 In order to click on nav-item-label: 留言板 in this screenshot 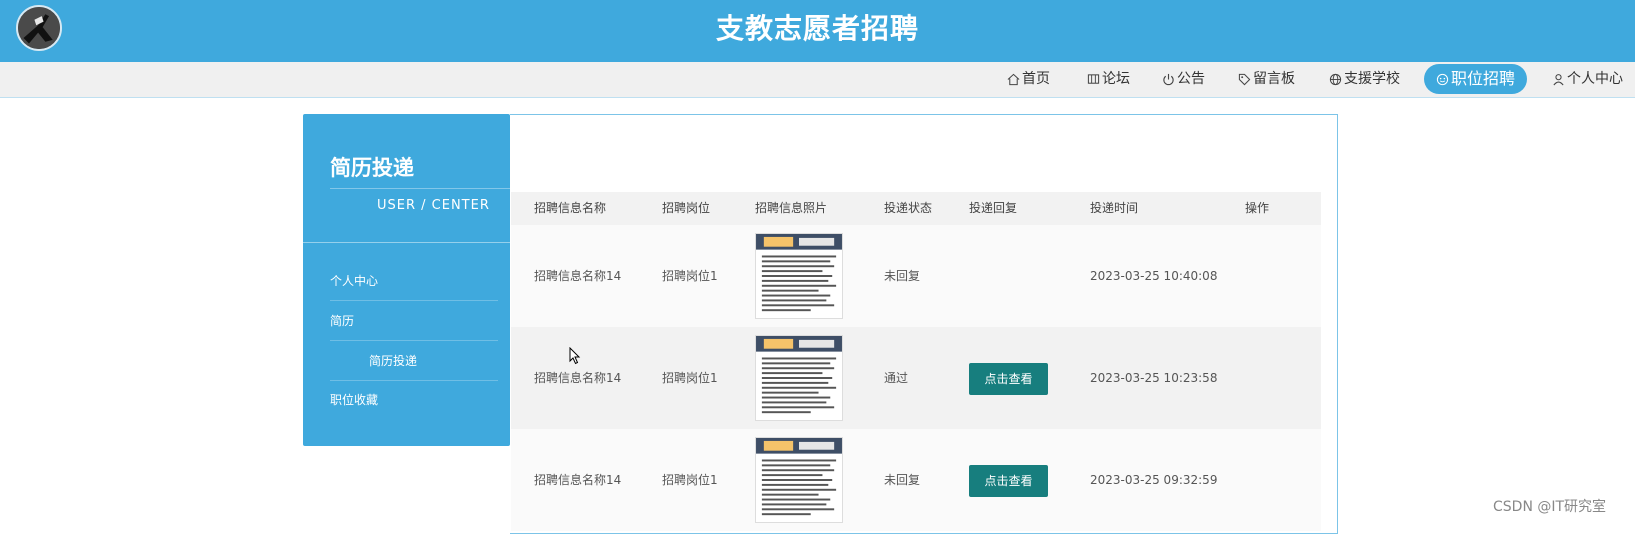, I will do `click(1274, 79)`.